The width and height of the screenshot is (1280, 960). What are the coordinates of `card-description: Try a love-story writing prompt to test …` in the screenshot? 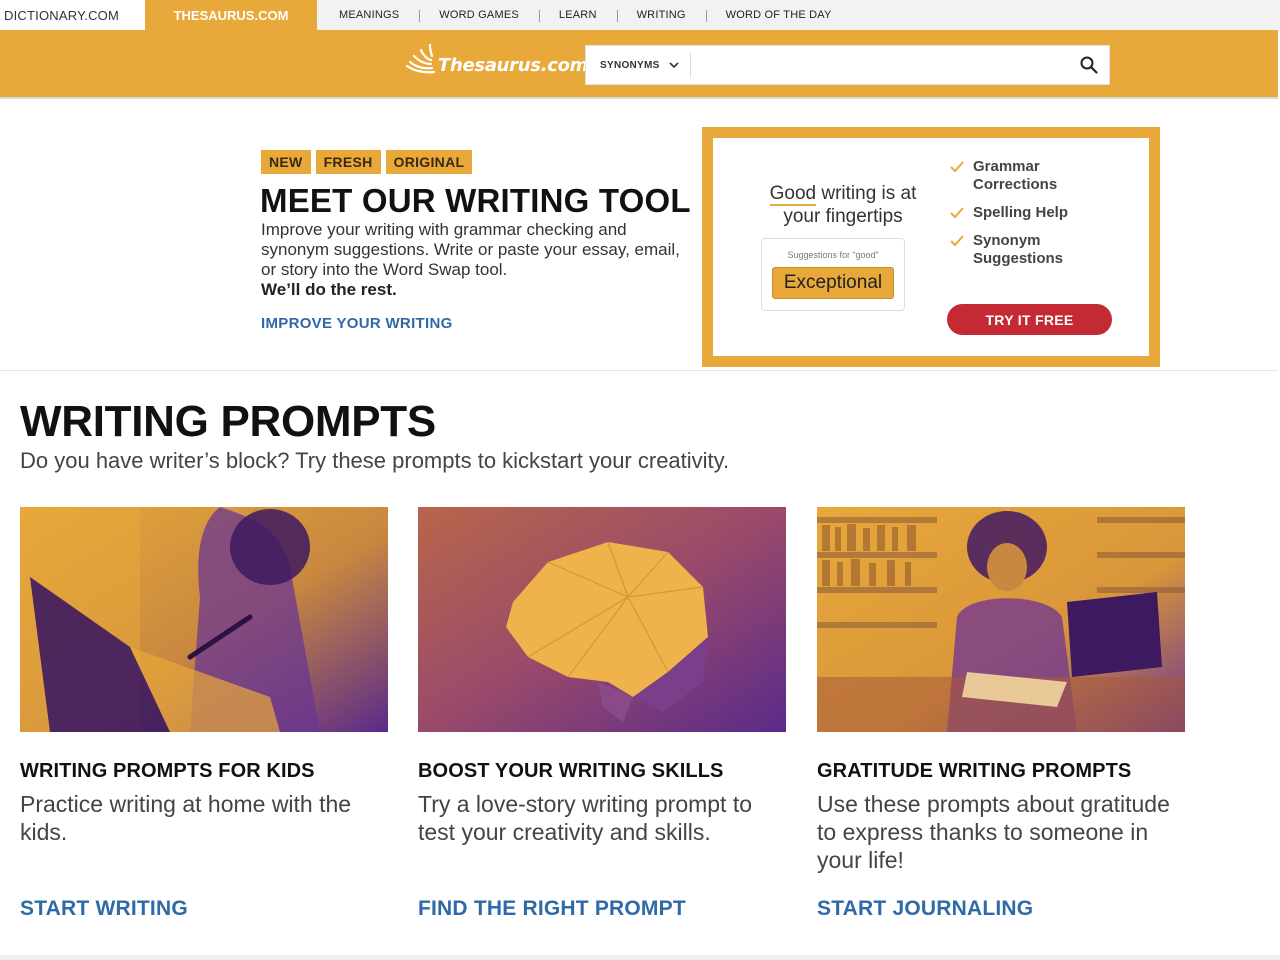 It's located at (585, 818).